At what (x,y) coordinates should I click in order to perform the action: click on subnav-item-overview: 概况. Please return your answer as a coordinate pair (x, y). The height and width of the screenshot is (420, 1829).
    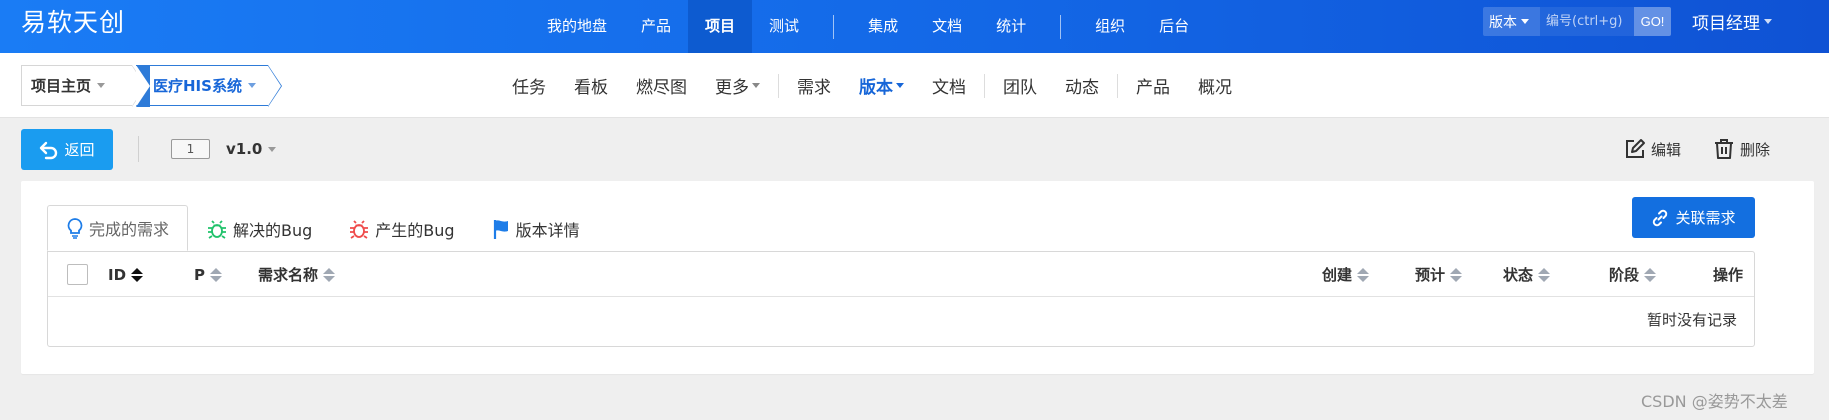
    Looking at the image, I should click on (1215, 85).